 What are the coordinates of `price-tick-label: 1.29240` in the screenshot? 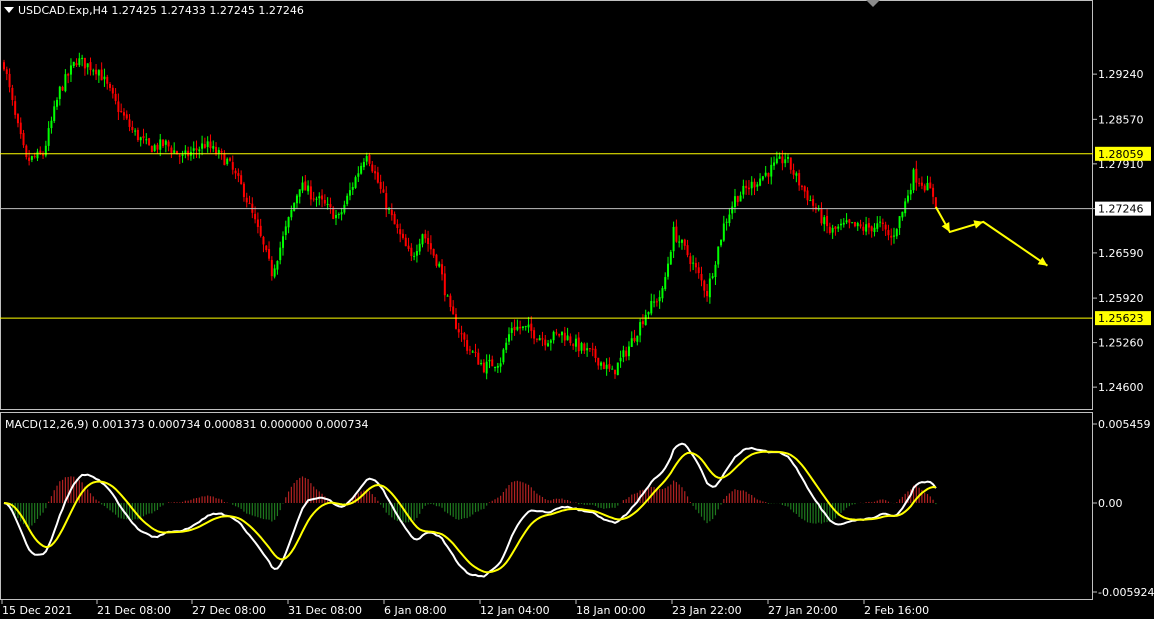 It's located at (1121, 74).